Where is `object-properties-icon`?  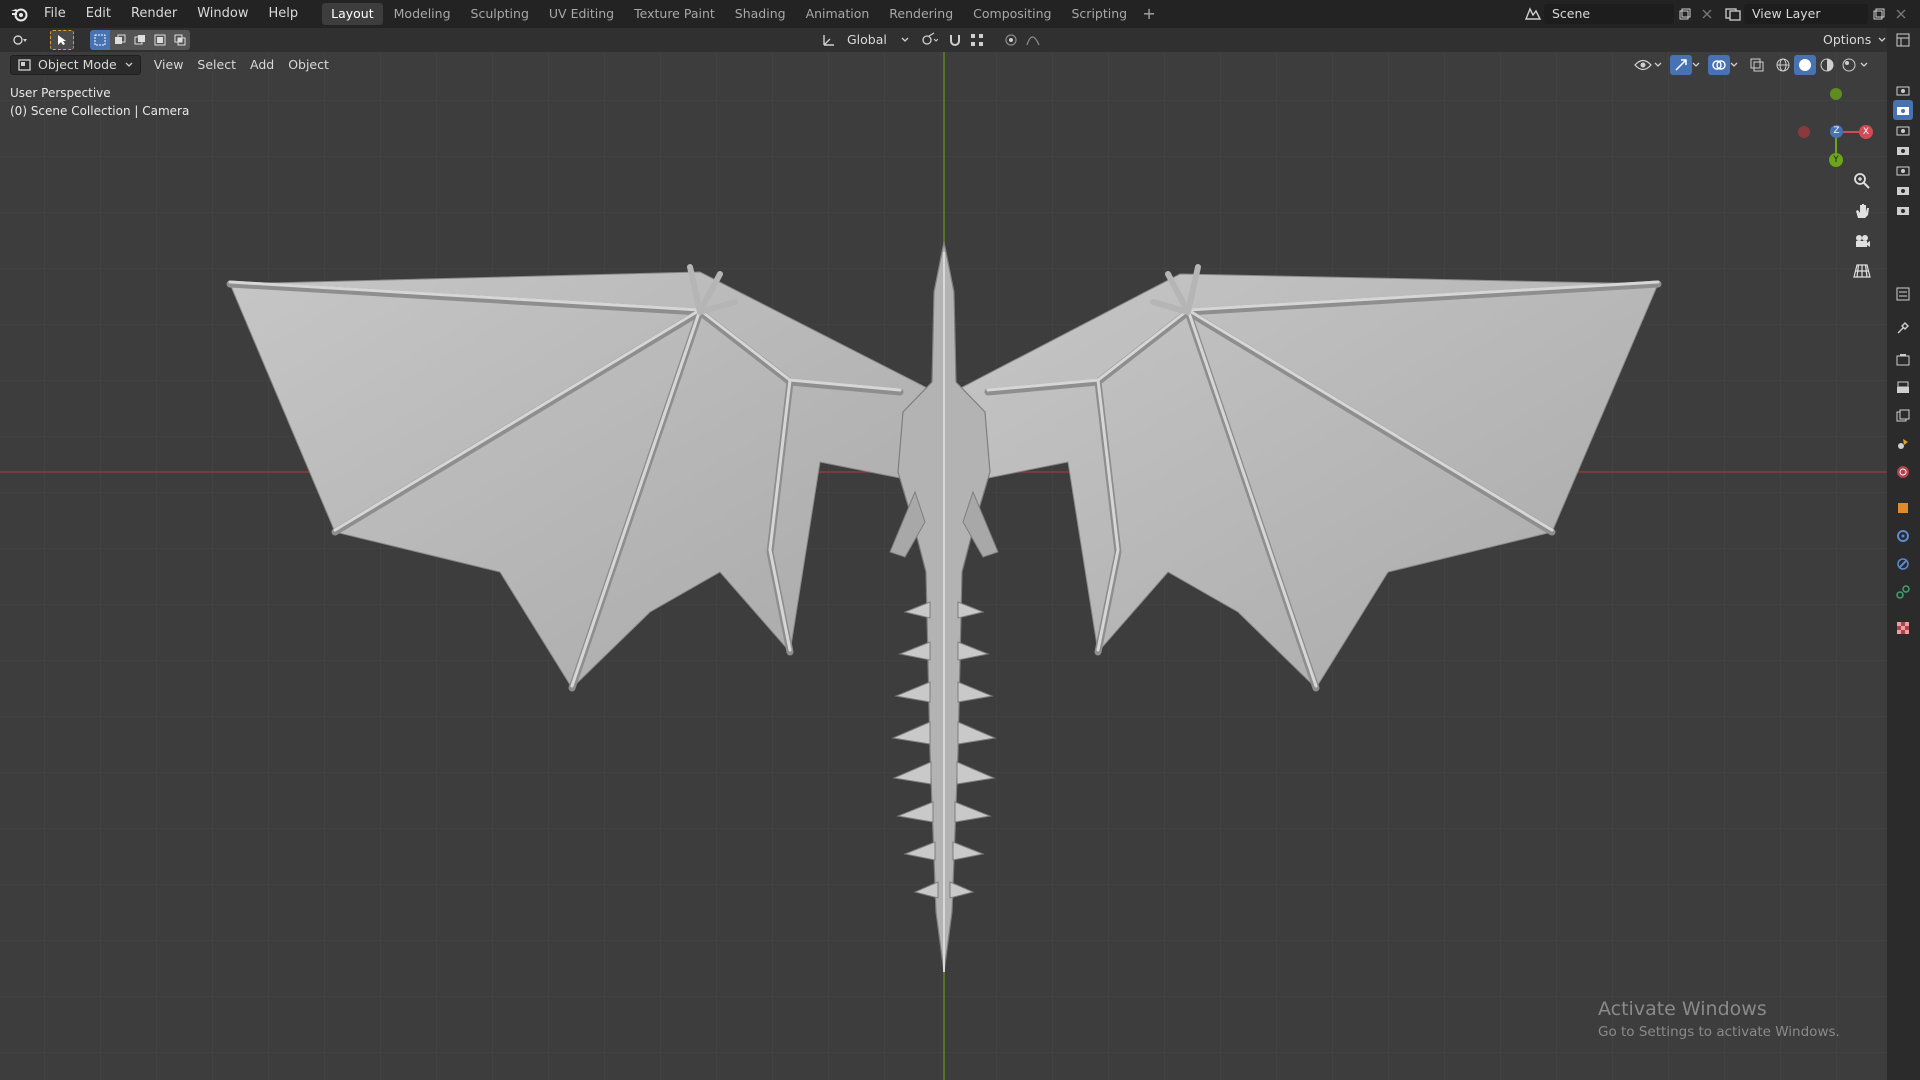 object-properties-icon is located at coordinates (1903, 508).